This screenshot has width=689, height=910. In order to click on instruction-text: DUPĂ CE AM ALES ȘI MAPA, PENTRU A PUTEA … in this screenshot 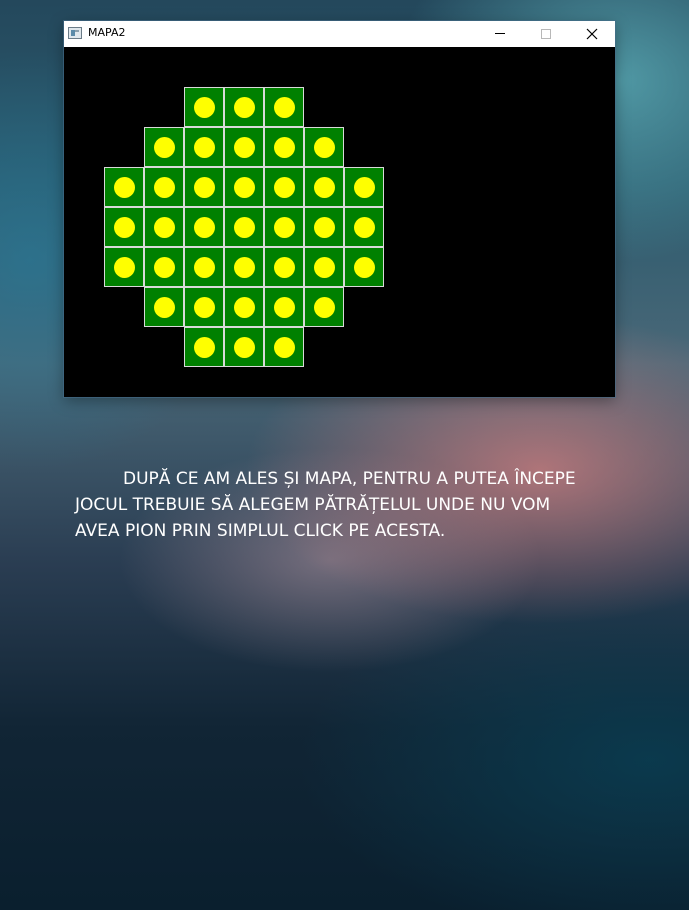, I will do `click(345, 505)`.